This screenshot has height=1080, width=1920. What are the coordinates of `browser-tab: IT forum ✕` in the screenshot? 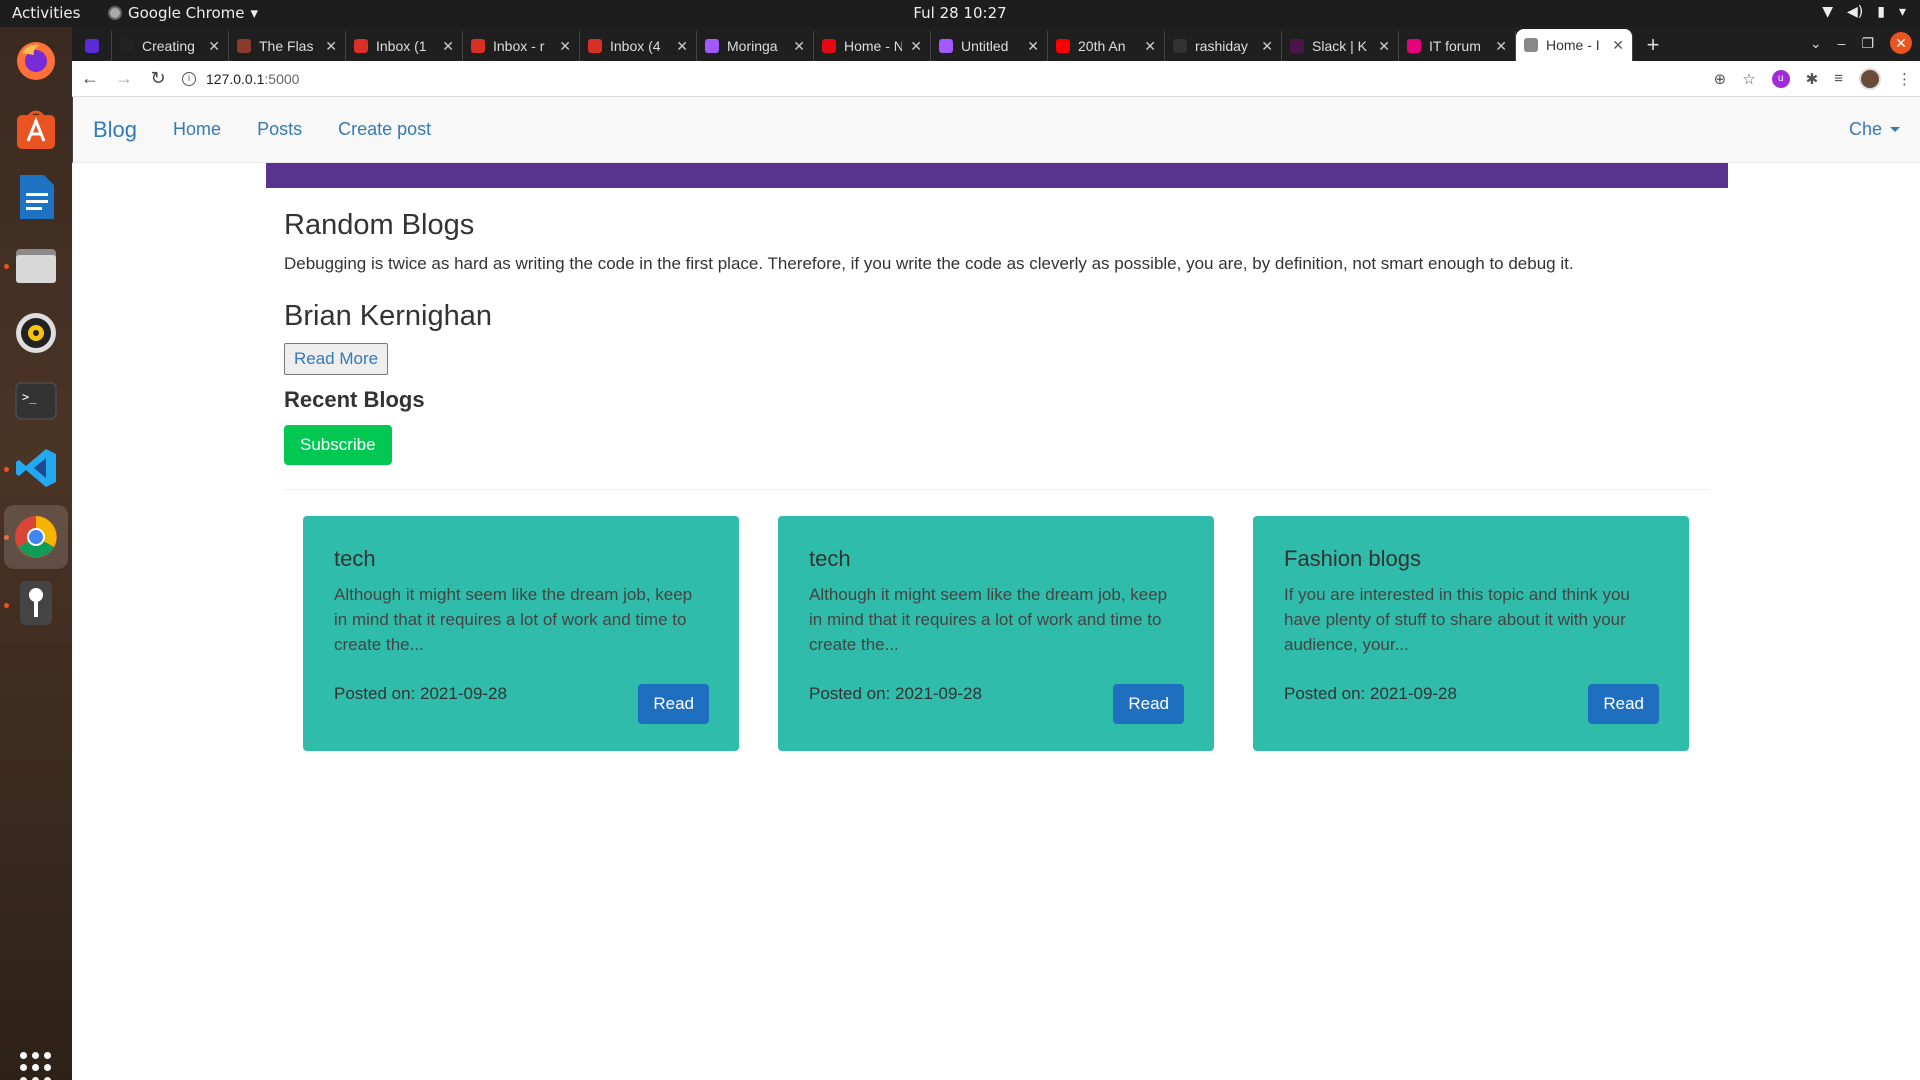 It's located at (1457, 46).